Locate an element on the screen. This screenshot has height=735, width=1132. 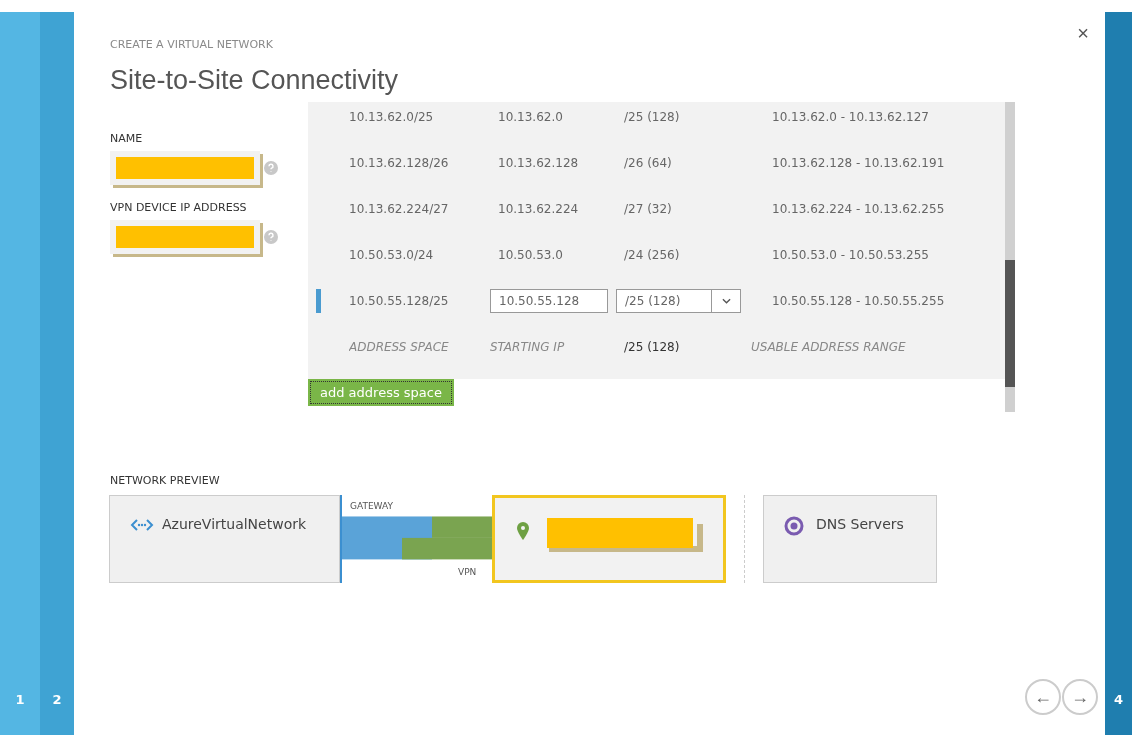
section-label: NETWORK PREVIEW is located at coordinates (165, 480).